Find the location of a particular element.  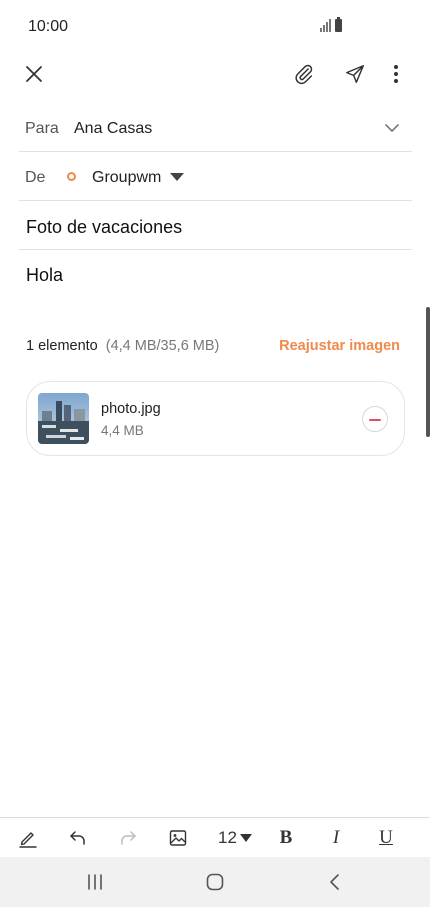

image-icon is located at coordinates (178, 838).